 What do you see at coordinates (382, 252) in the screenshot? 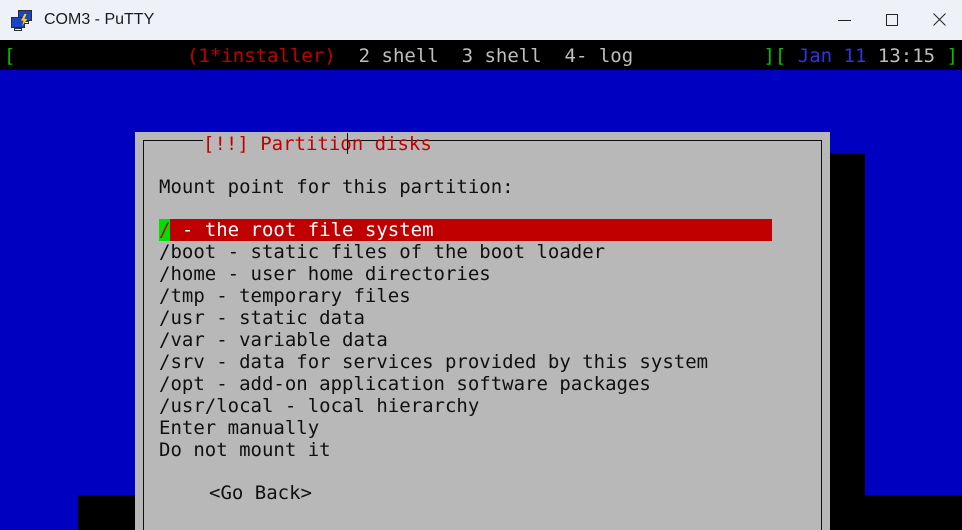
I see `menu-item-label: /boot - static files of the boot loader` at bounding box center [382, 252].